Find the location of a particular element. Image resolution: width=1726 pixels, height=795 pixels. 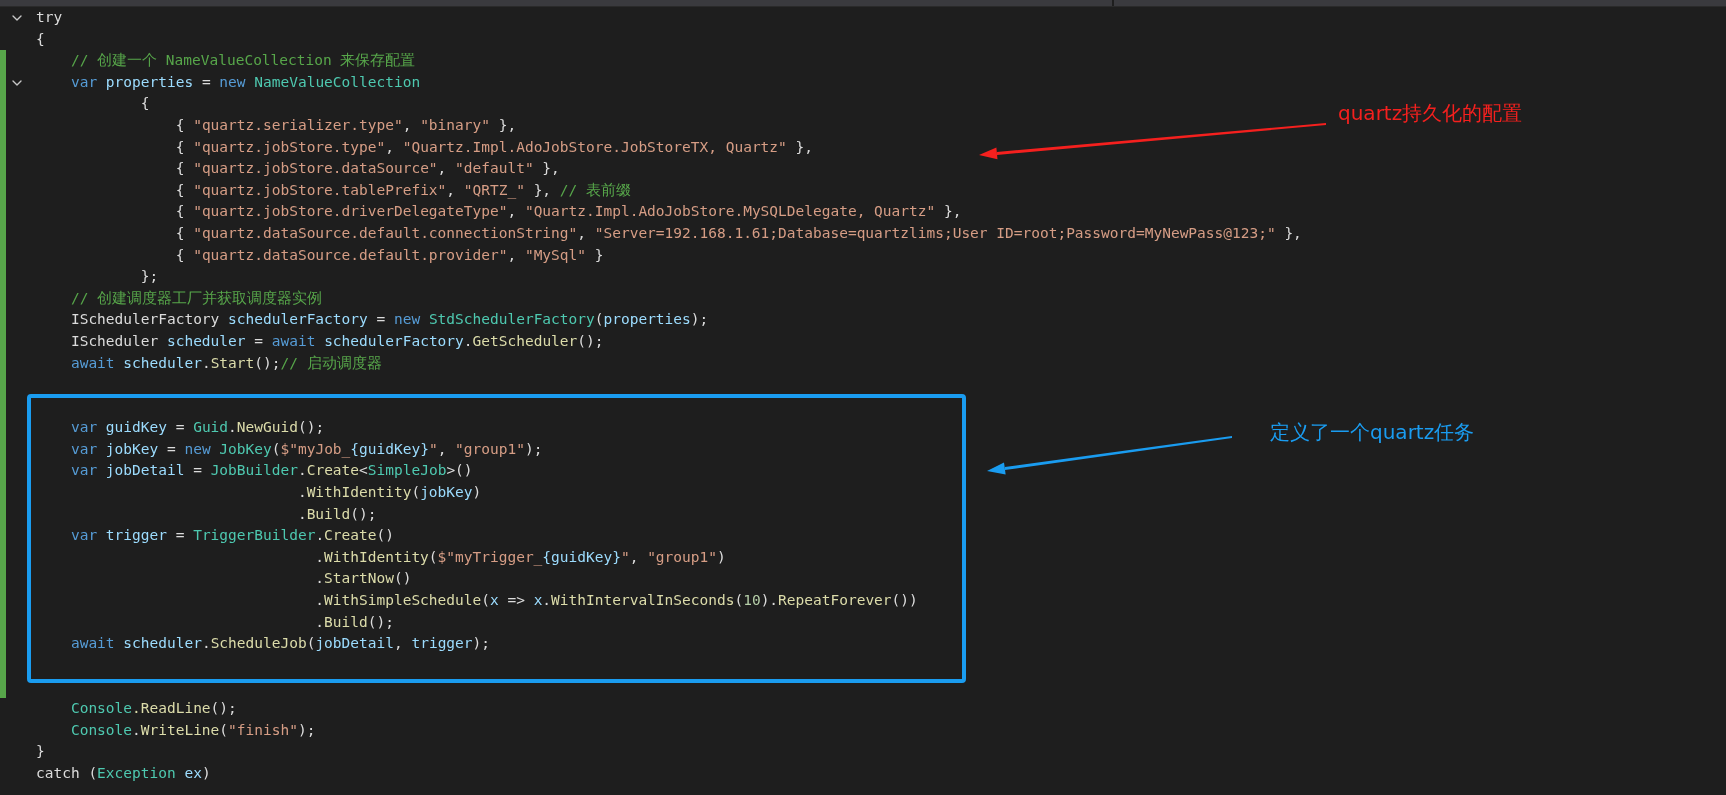

code-line: }; is located at coordinates (149, 277).